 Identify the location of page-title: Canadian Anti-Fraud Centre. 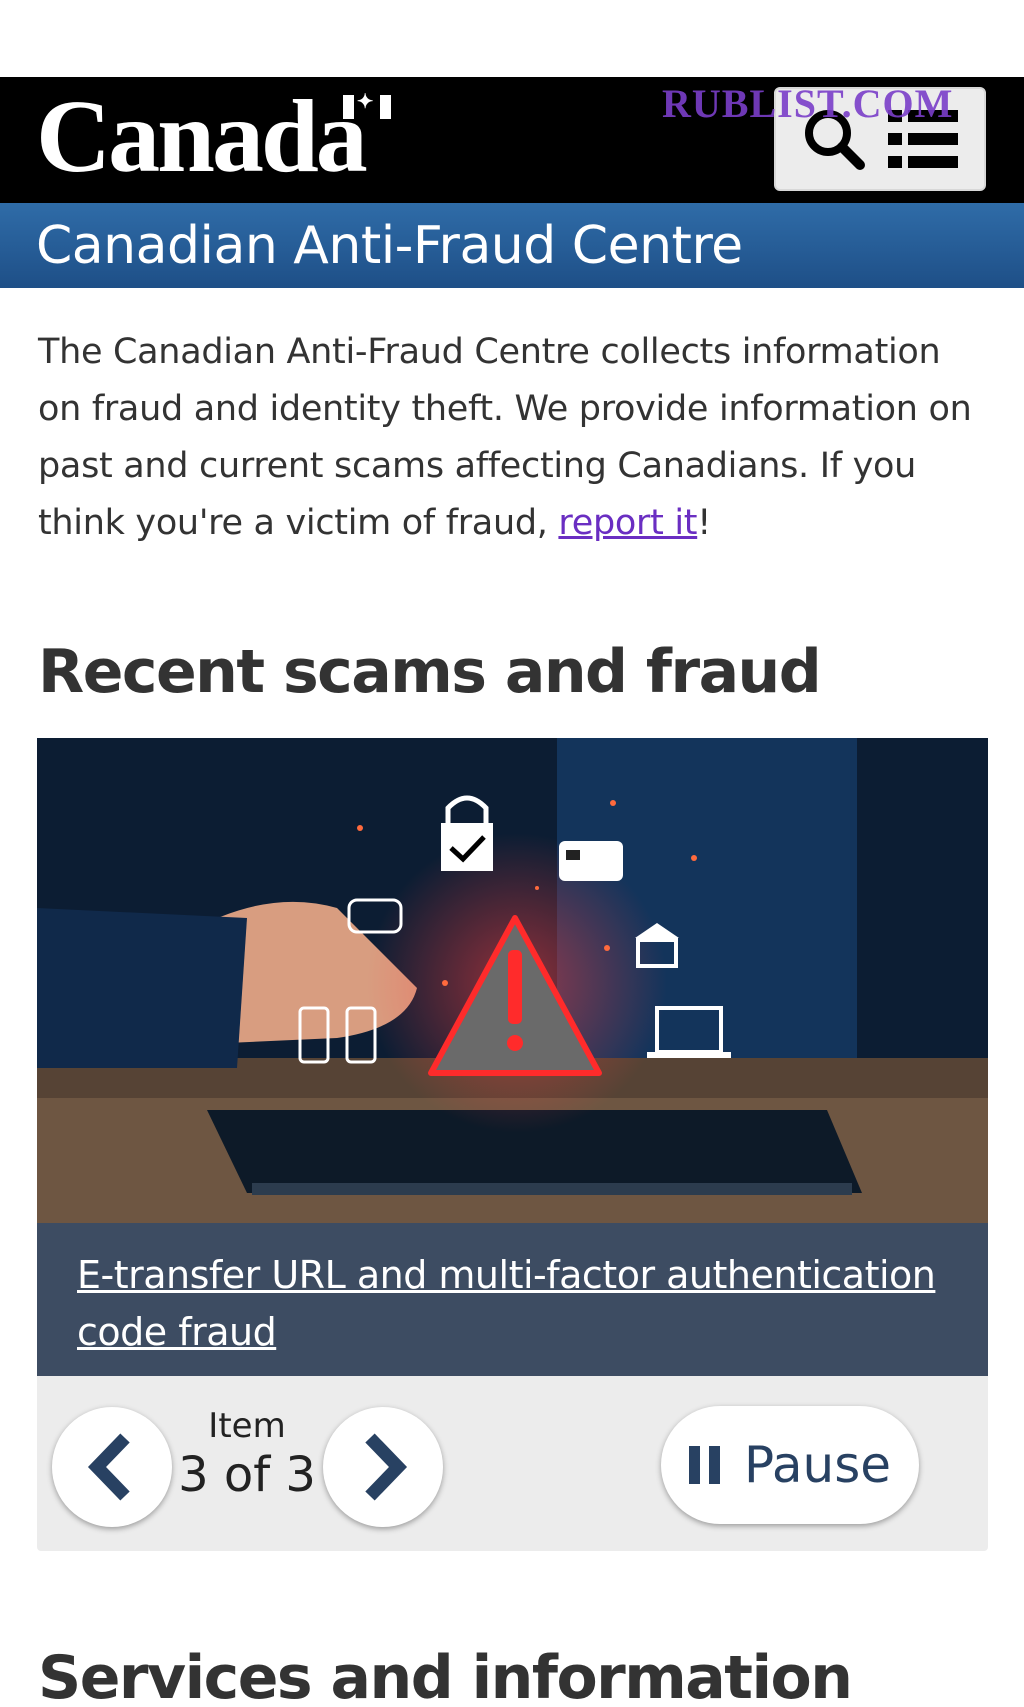
(389, 245).